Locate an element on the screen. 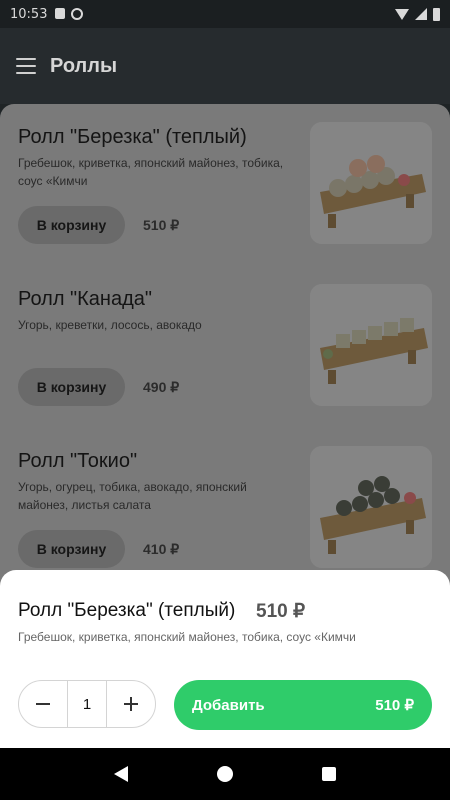  recents-icon is located at coordinates (328, 774).